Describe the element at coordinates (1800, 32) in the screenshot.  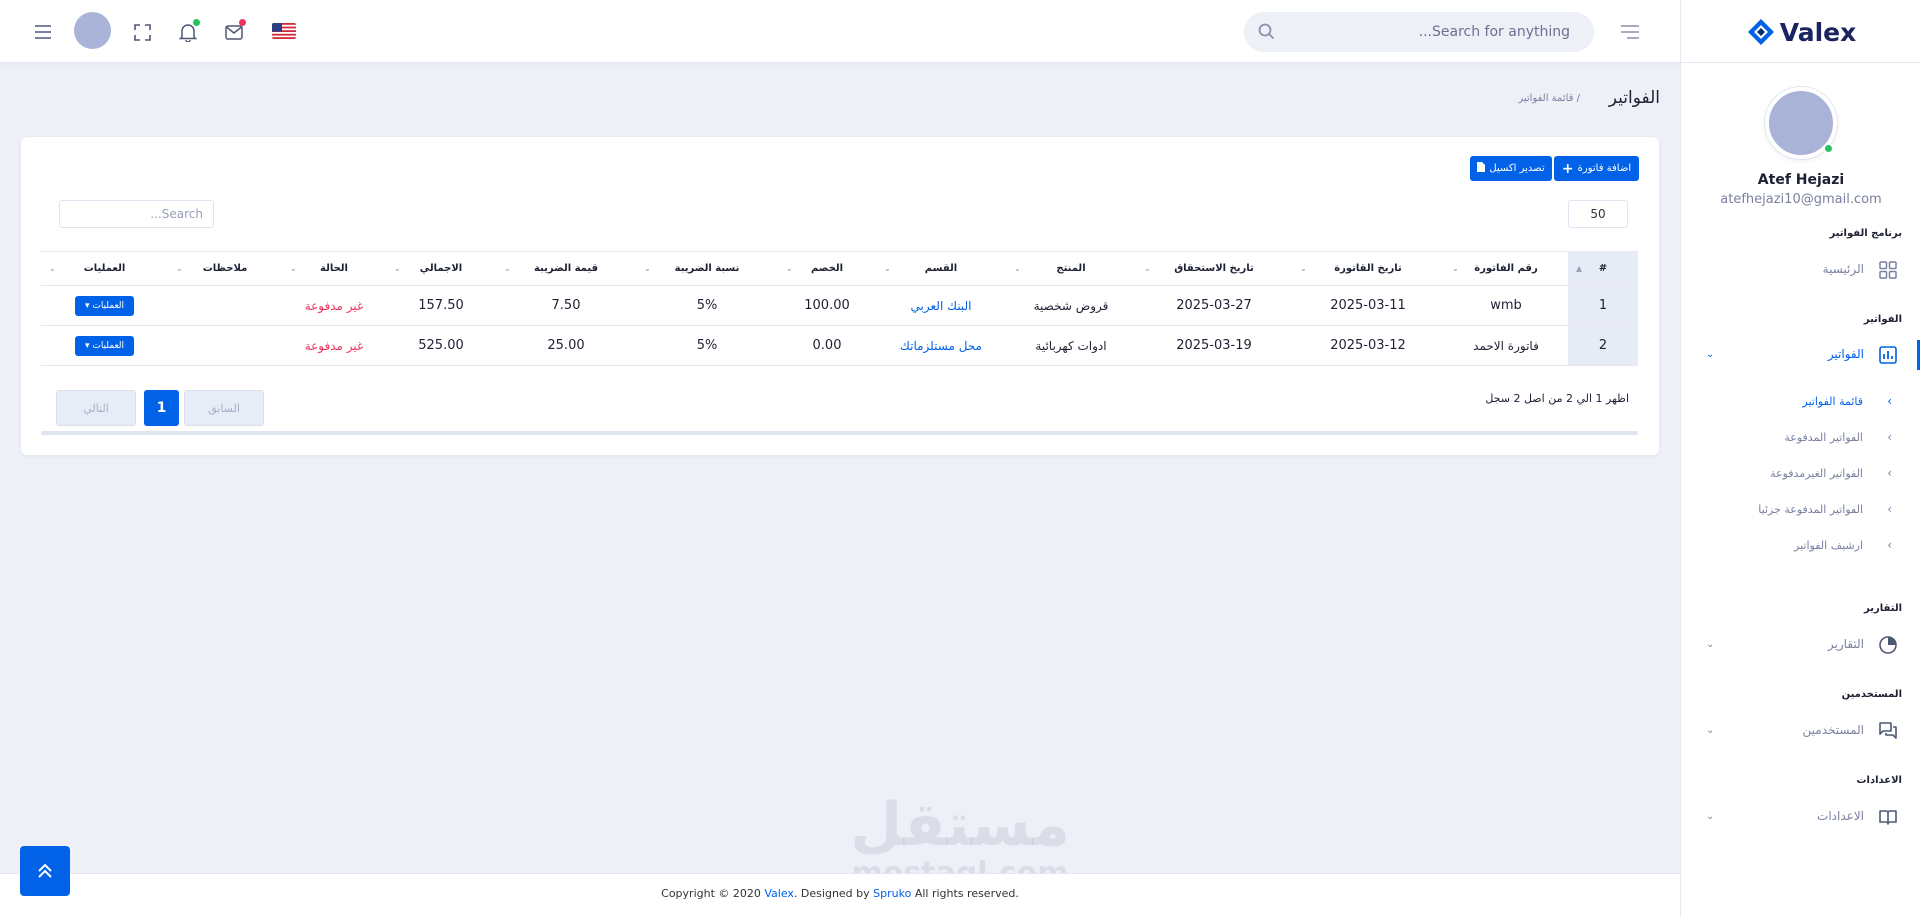
I see `brand-logo: Valex` at that location.